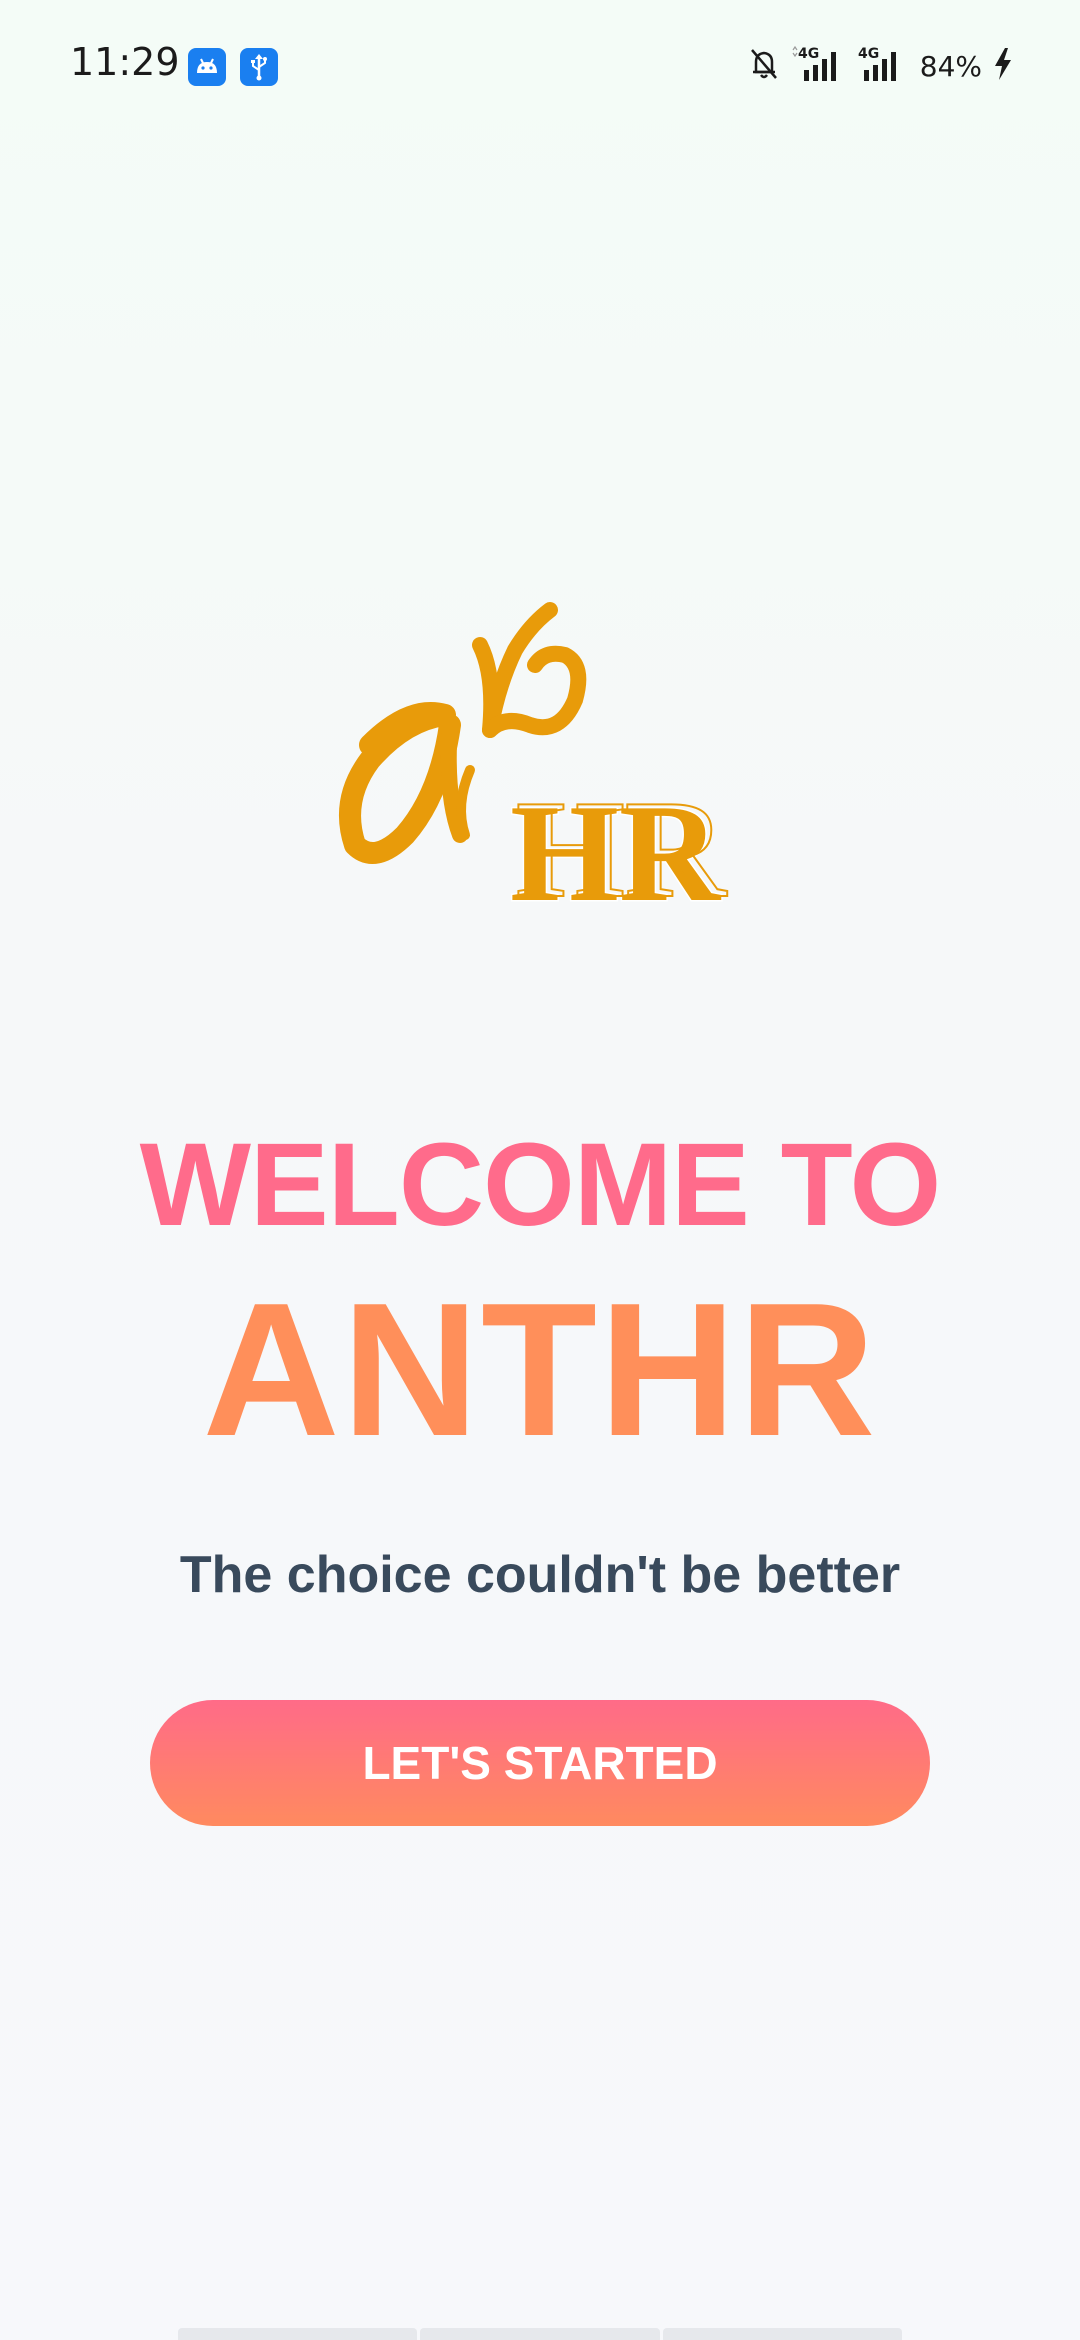  What do you see at coordinates (950, 66) in the screenshot?
I see `battery-level: 84%` at bounding box center [950, 66].